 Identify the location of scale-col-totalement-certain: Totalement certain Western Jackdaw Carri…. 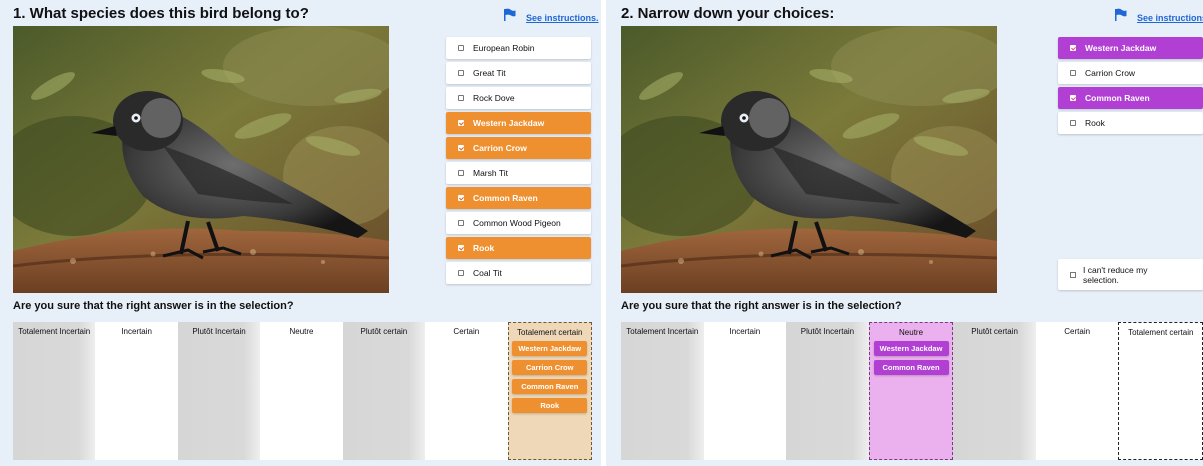
(549, 391).